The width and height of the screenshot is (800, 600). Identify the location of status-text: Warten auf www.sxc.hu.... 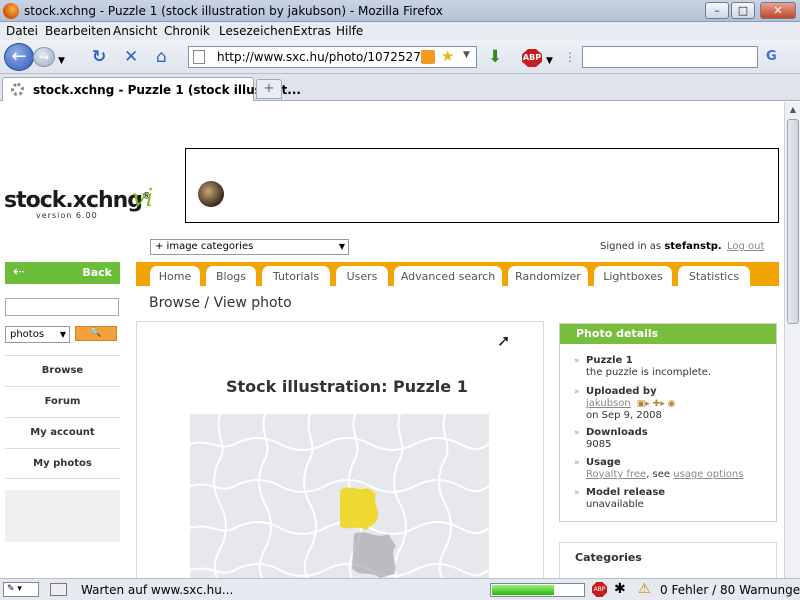
(157, 590).